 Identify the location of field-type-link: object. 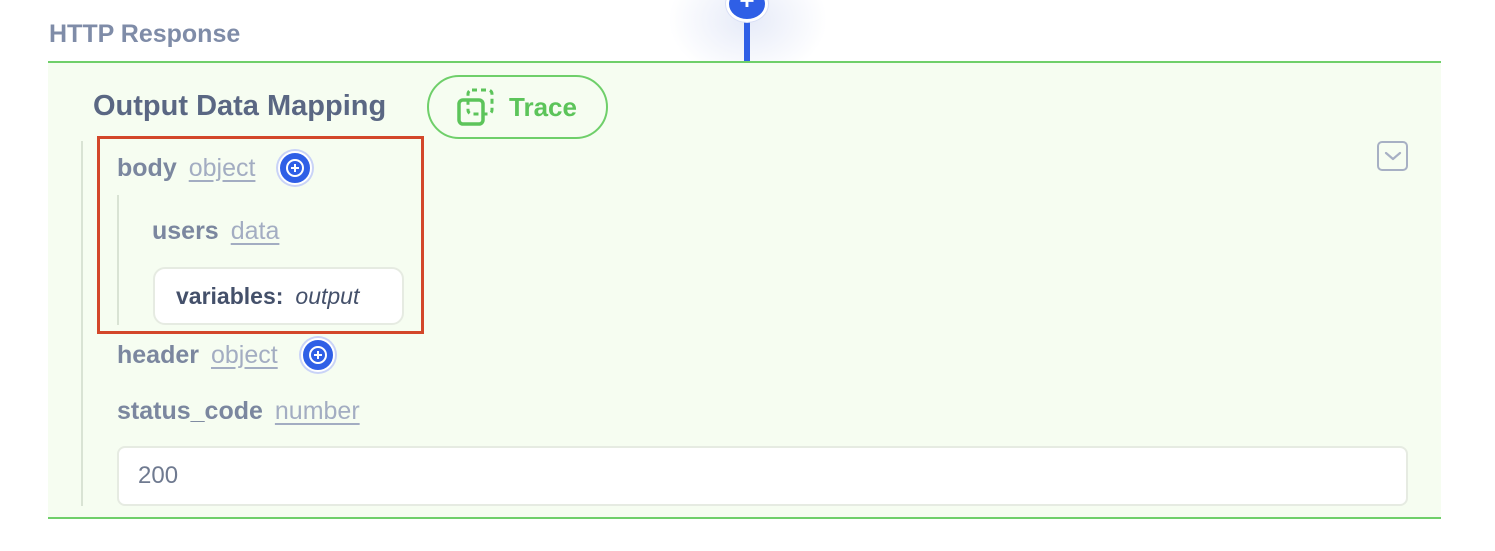
(244, 355).